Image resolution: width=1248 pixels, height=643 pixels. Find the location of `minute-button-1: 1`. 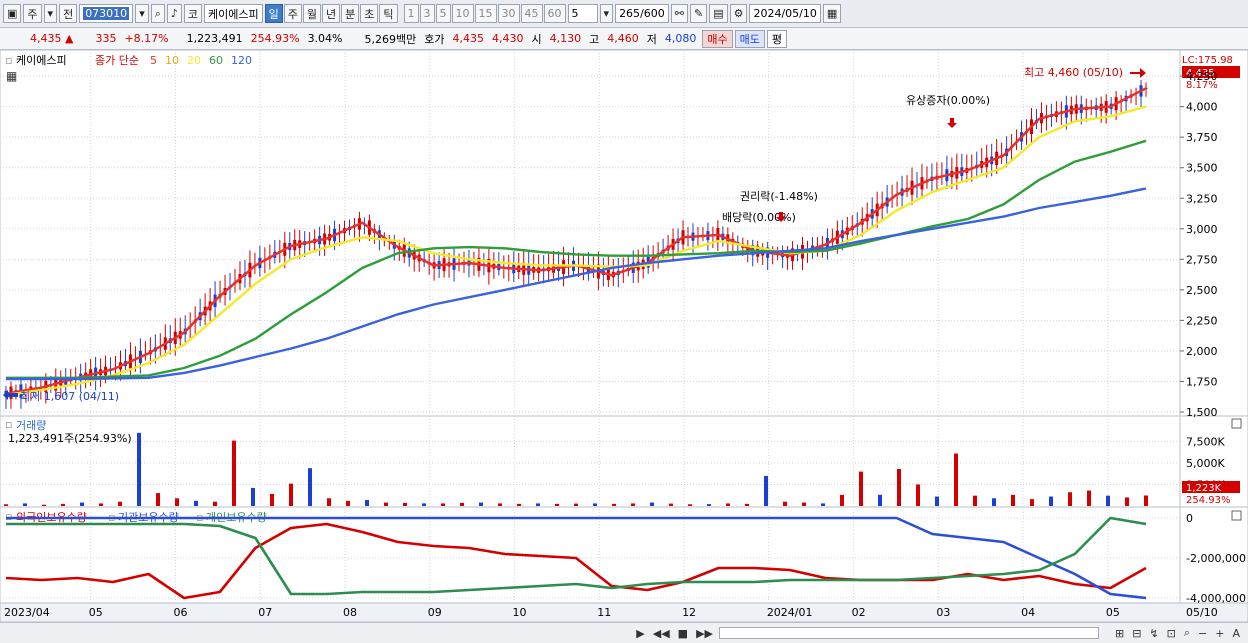

minute-button-1: 1 is located at coordinates (411, 13).